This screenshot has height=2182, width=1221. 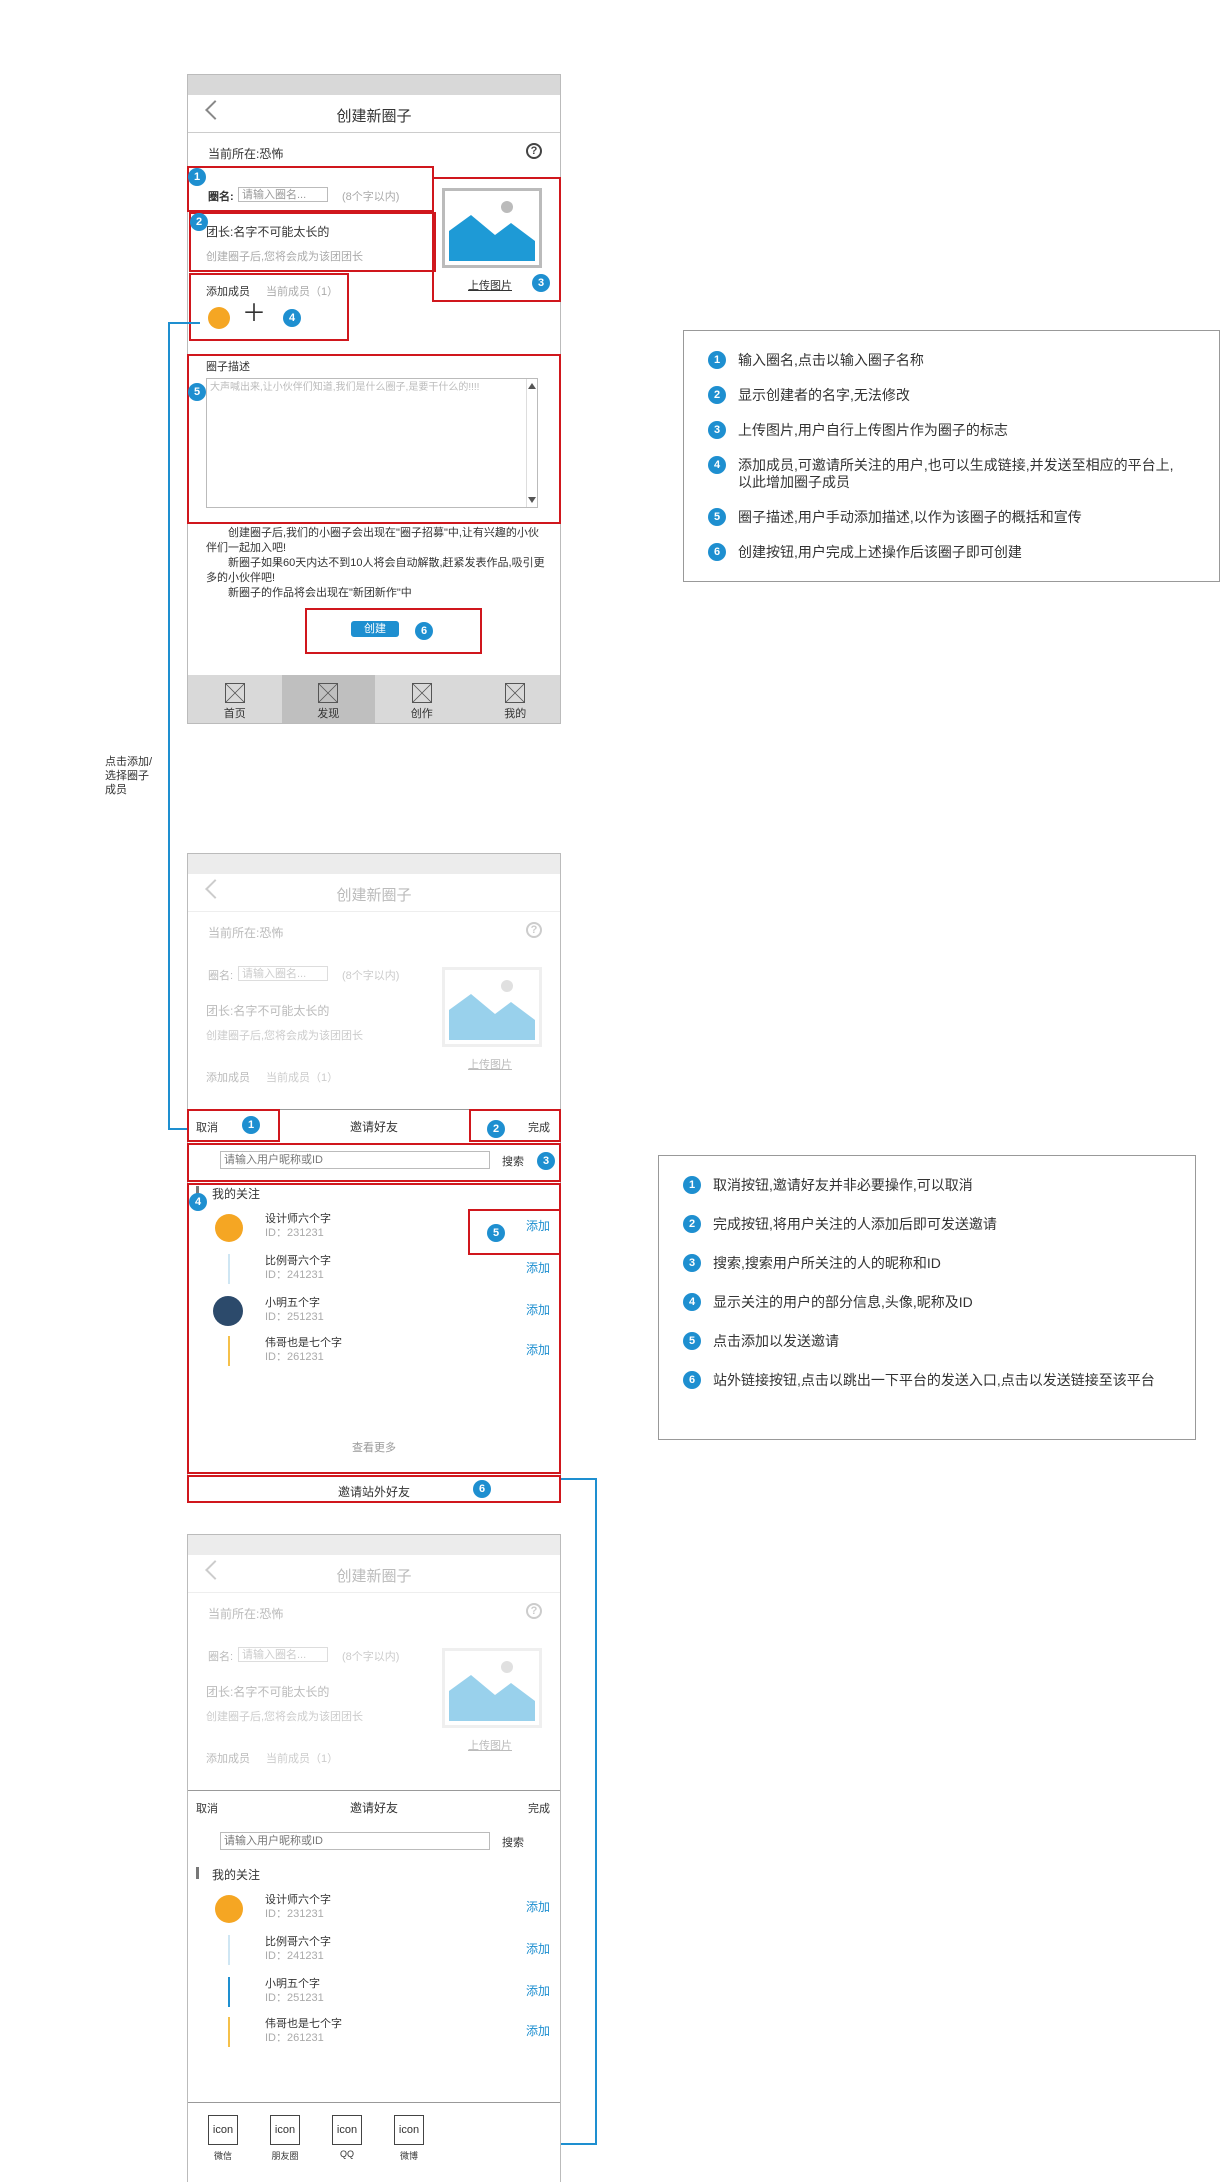 What do you see at coordinates (843, 1185) in the screenshot?
I see `note2-text-1: 取消按钮,邀请好友并非必要操作,可以取消` at bounding box center [843, 1185].